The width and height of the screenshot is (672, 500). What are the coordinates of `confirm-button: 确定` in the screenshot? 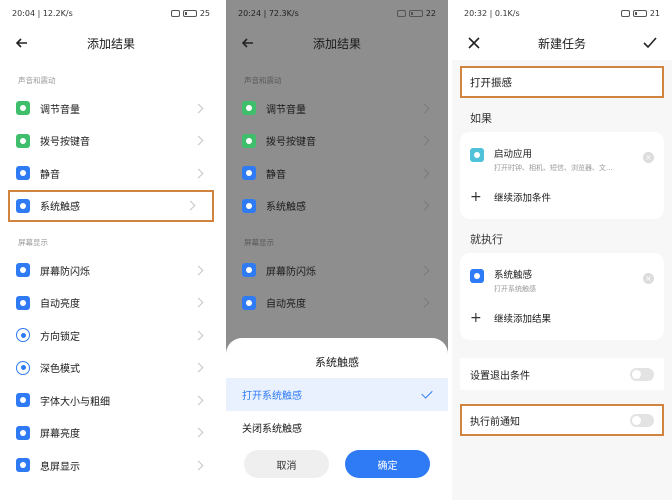 It's located at (387, 464).